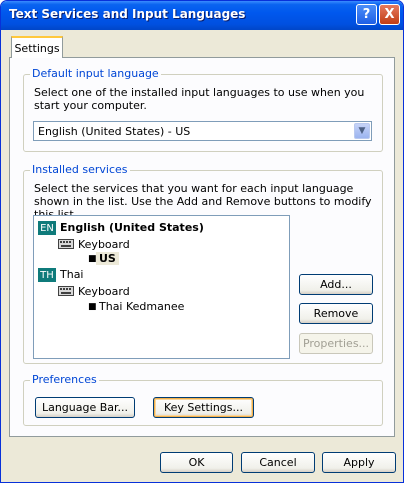 The height and width of the screenshot is (483, 404). I want to click on language-name-thai: Thai, so click(72, 274).